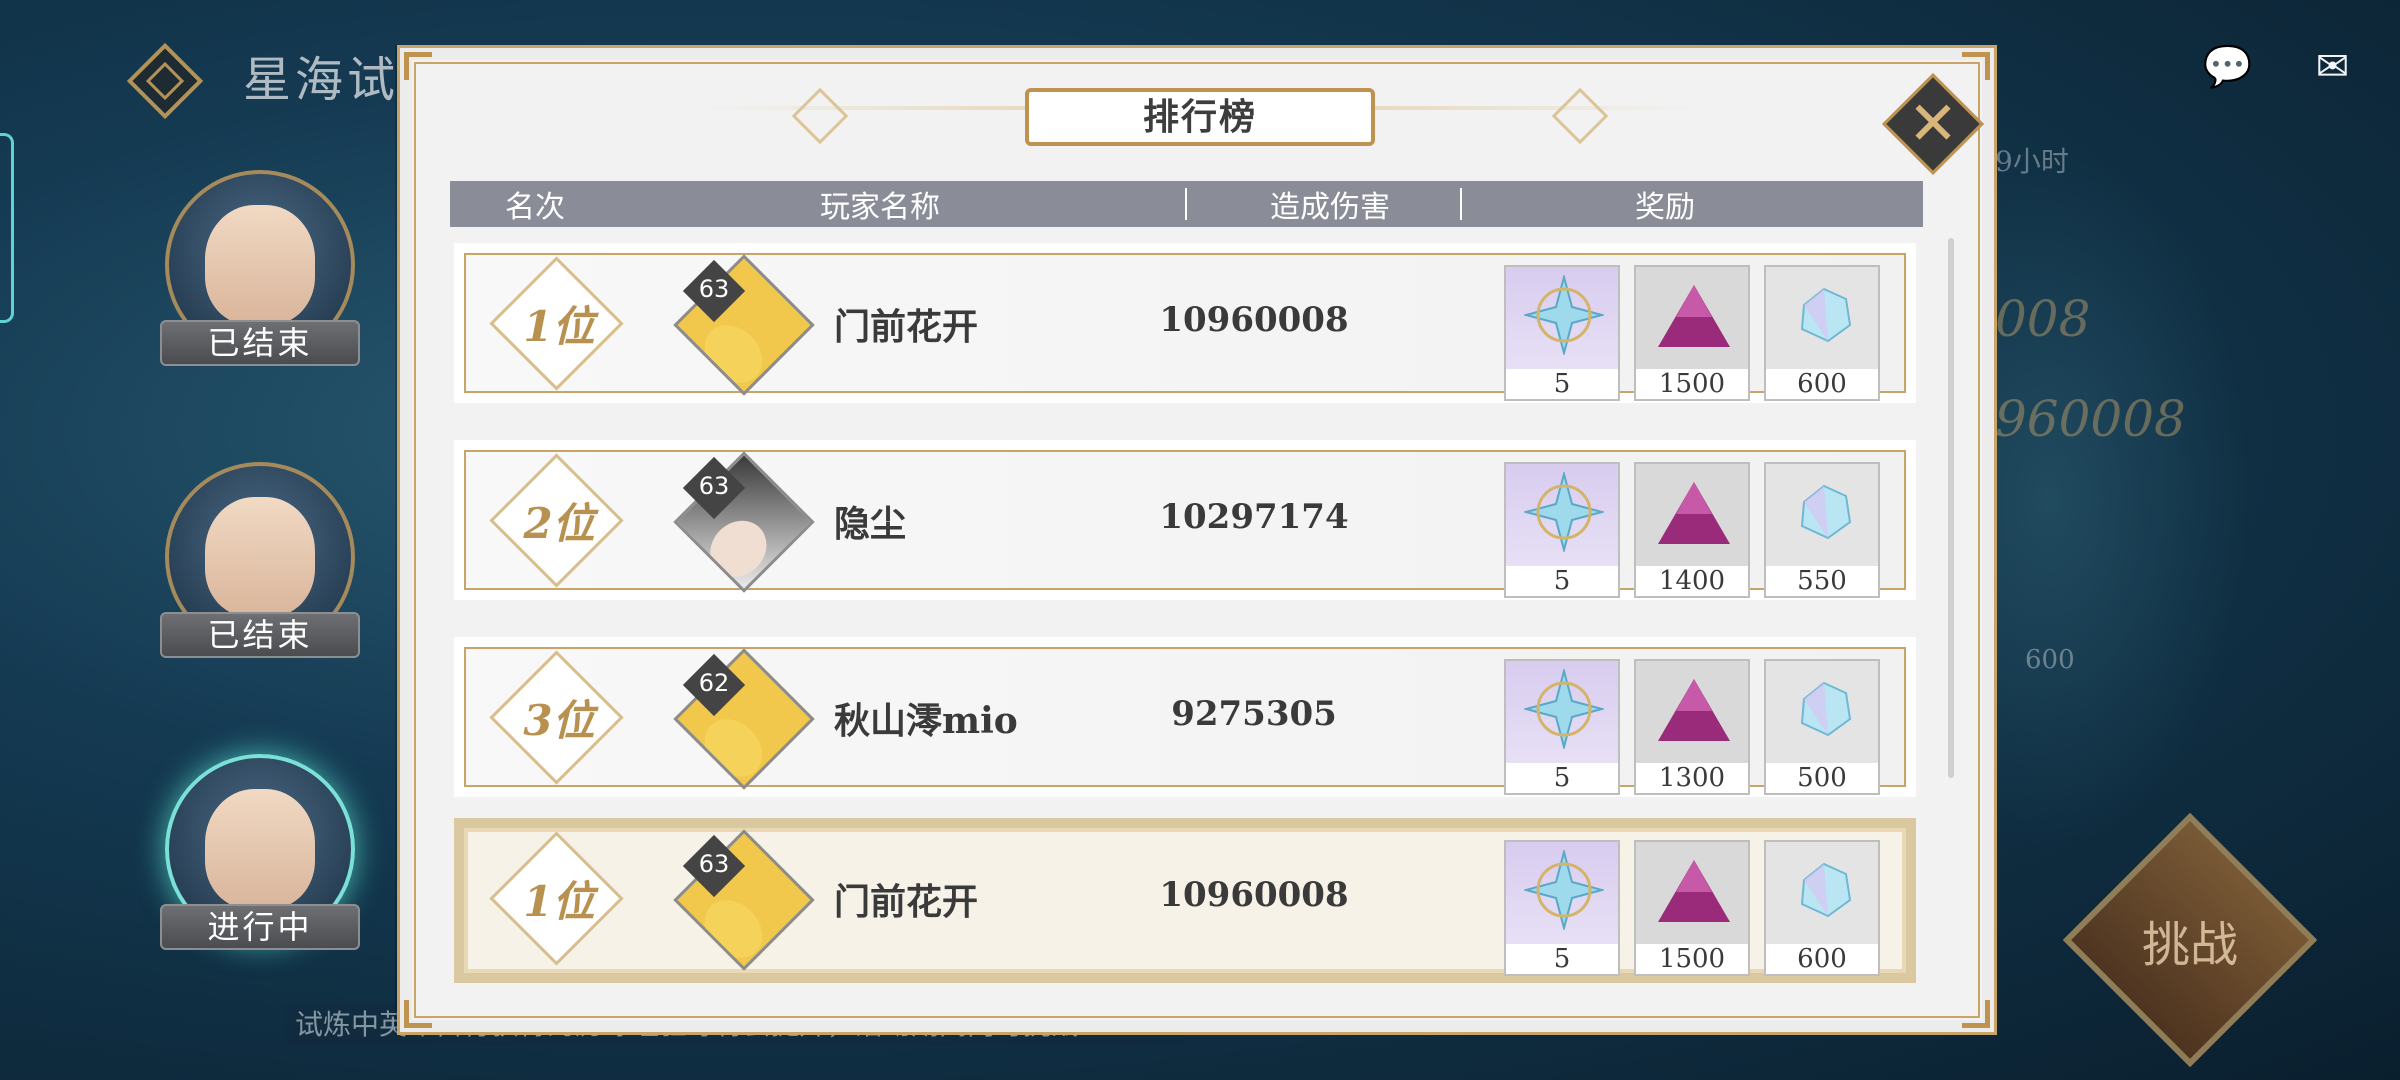 This screenshot has height=1080, width=2400. I want to click on reward-count: 1300, so click(1692, 778).